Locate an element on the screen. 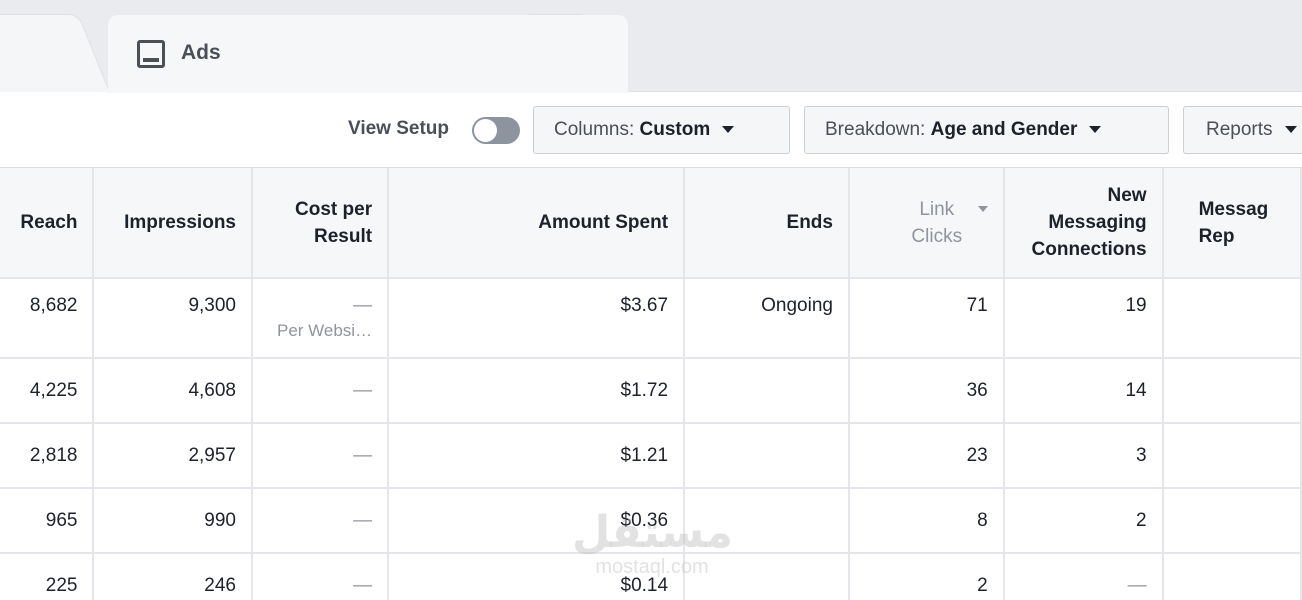 This screenshot has height=600, width=1302. breakdown-prefix: Breakdown: is located at coordinates (878, 129).